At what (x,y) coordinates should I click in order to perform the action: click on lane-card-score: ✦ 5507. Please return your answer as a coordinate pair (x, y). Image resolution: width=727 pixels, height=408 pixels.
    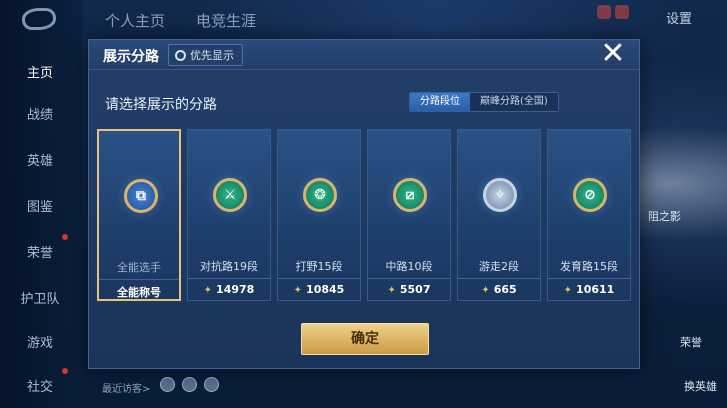
    Looking at the image, I should click on (409, 289).